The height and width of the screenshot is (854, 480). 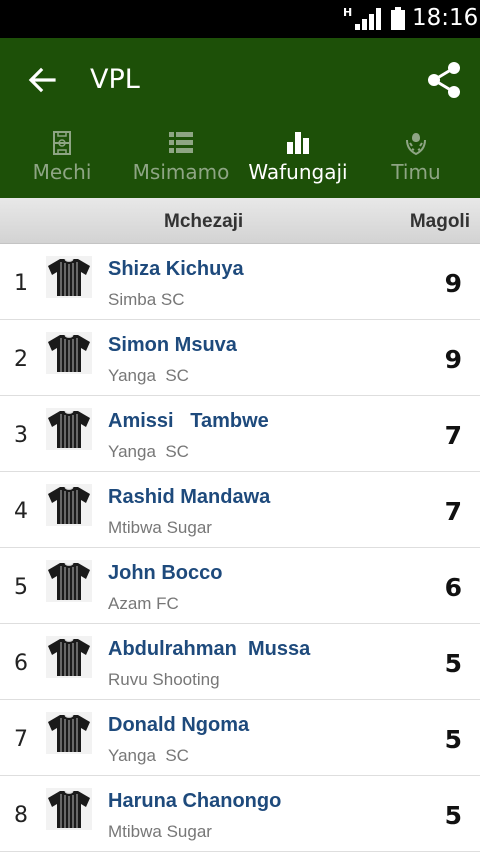 I want to click on list-icon, so click(x=181, y=142).